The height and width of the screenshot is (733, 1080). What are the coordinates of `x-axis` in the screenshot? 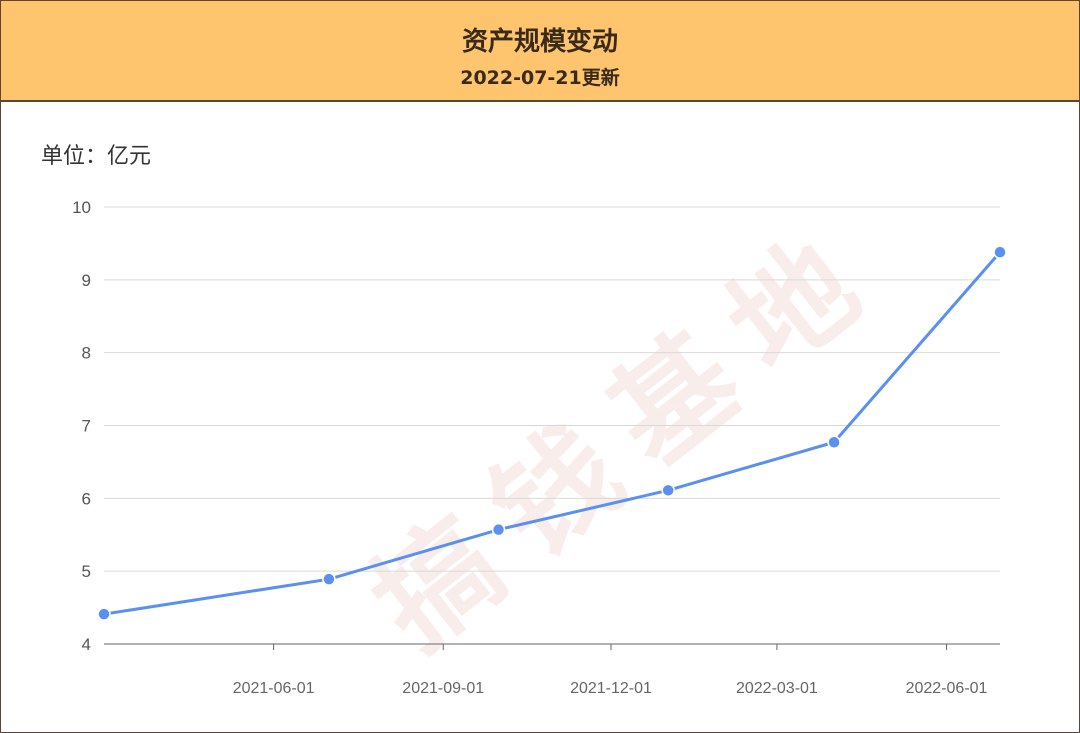 It's located at (552, 646).